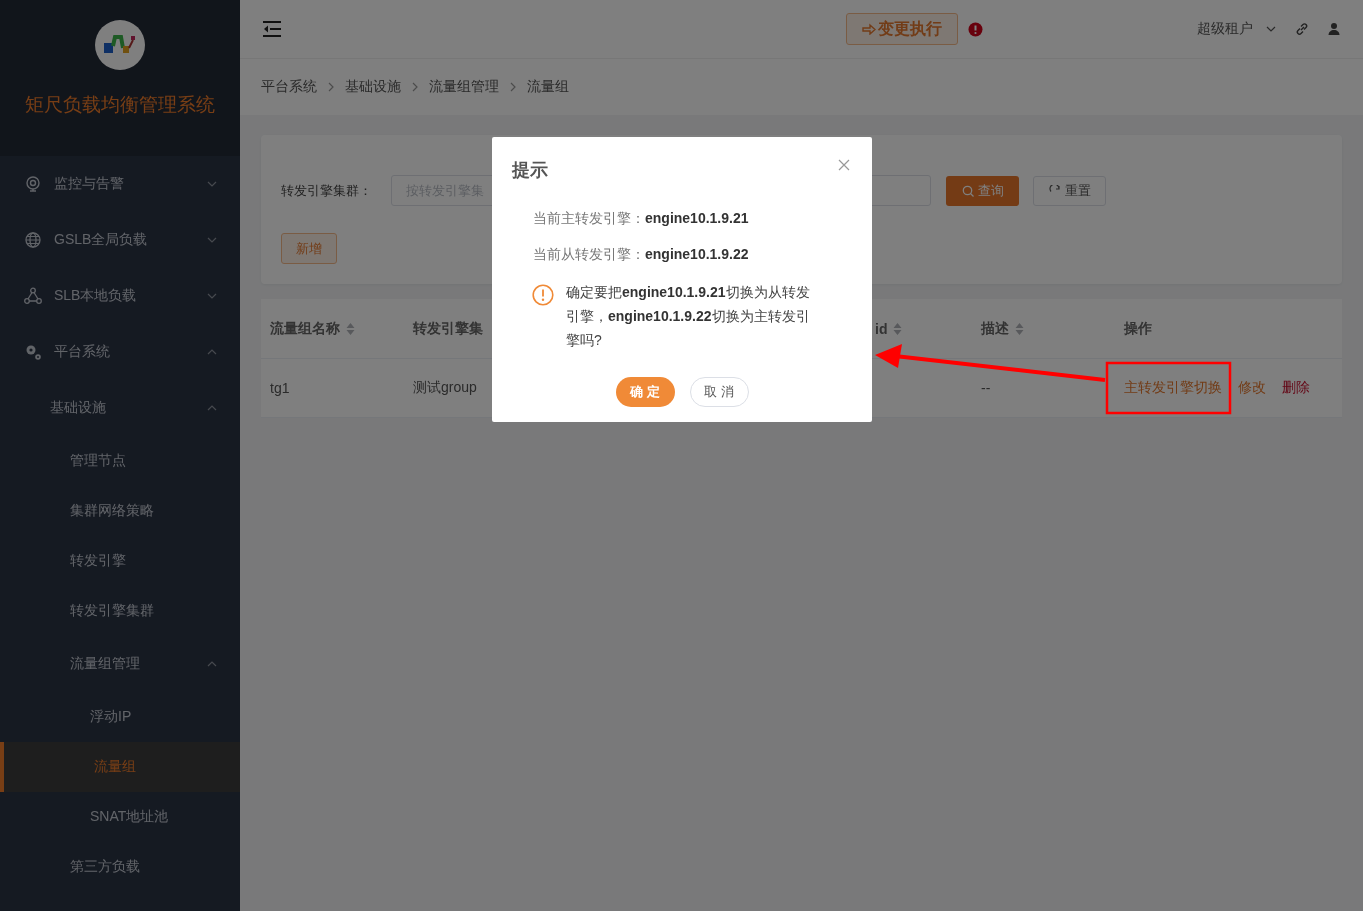 The image size is (1363, 911). What do you see at coordinates (120, 511) in the screenshot?
I see `sidebar-item: 集群网络策略` at bounding box center [120, 511].